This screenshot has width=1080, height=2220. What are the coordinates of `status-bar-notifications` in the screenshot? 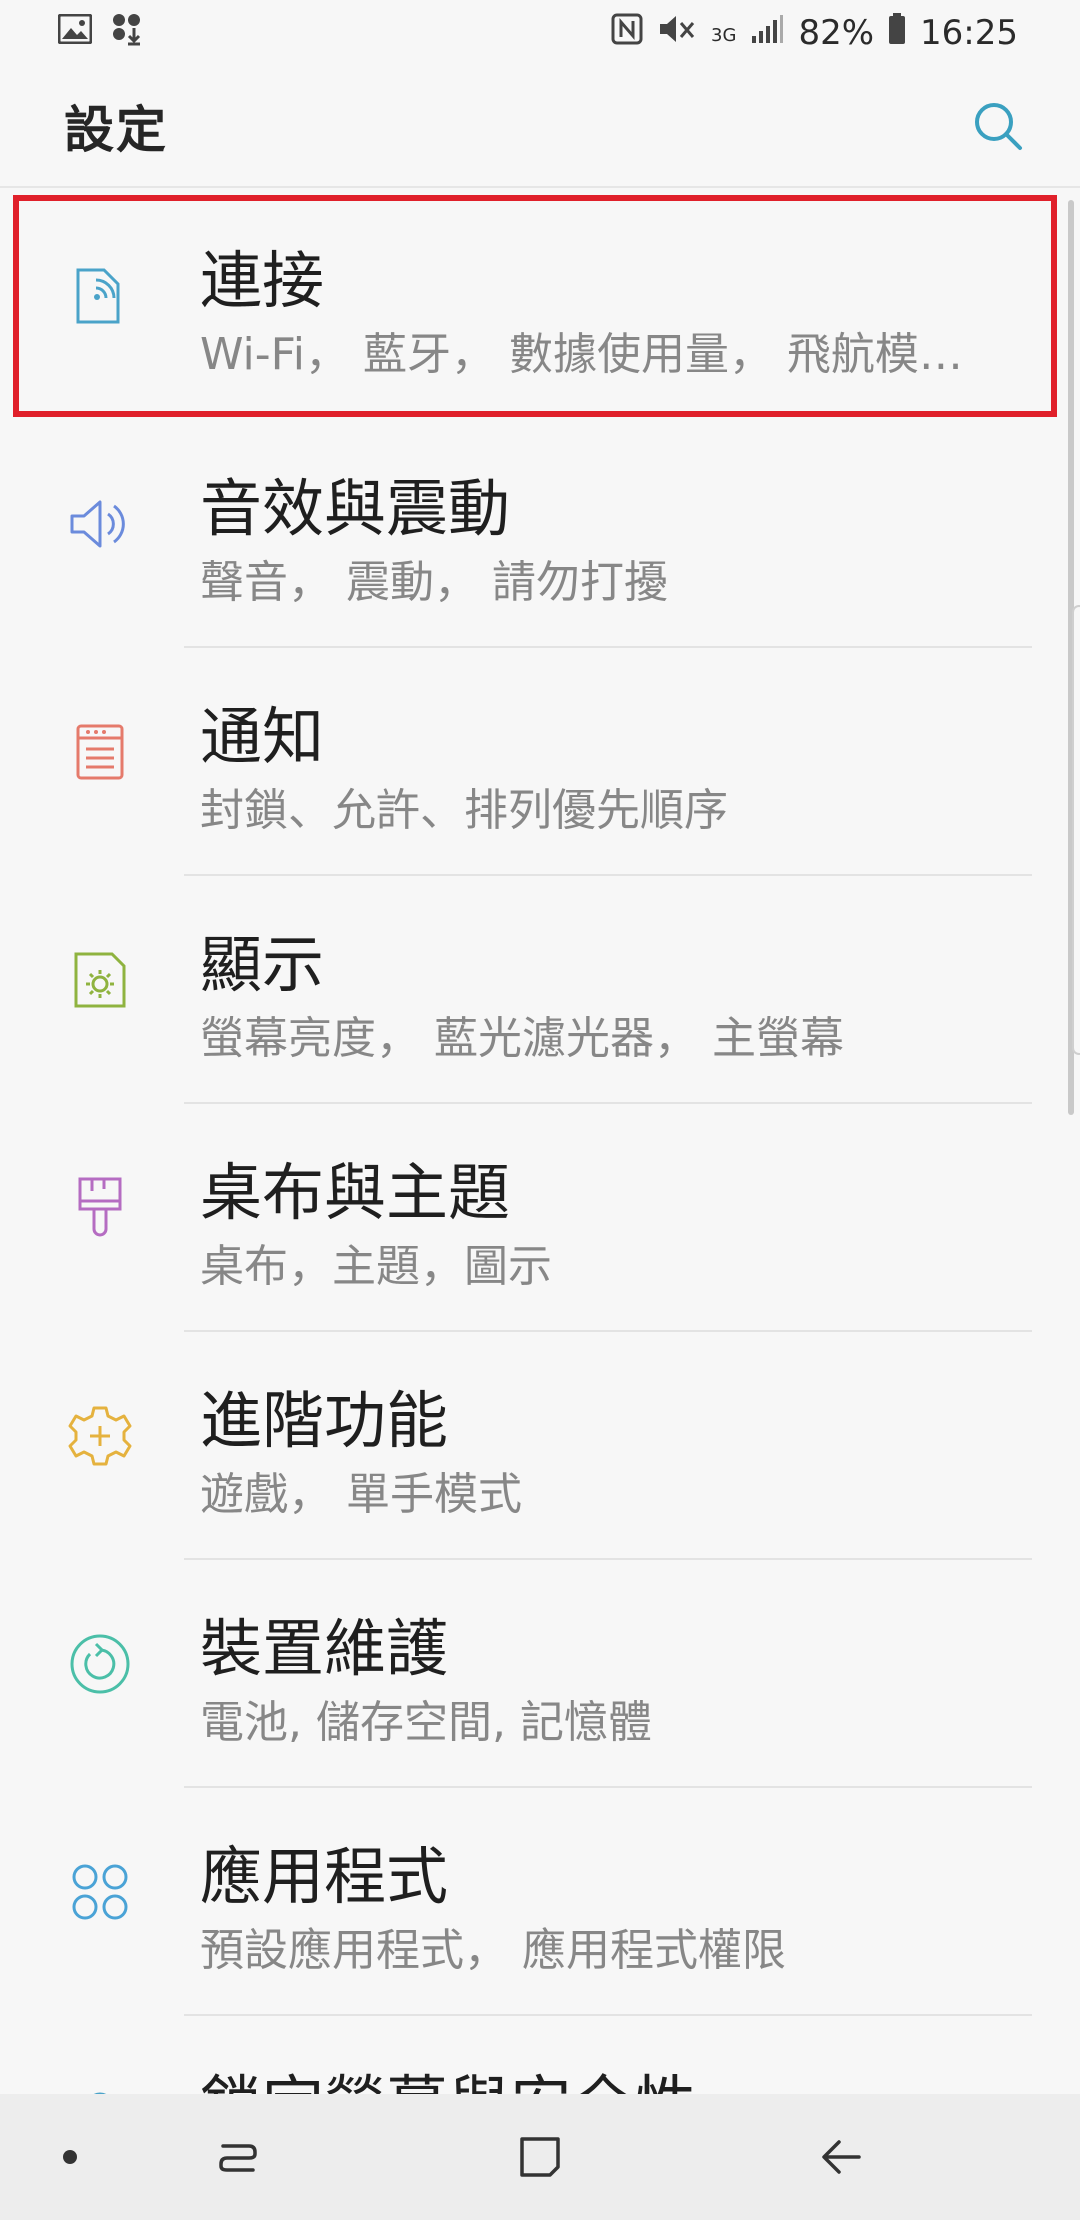 It's located at (100, 33).